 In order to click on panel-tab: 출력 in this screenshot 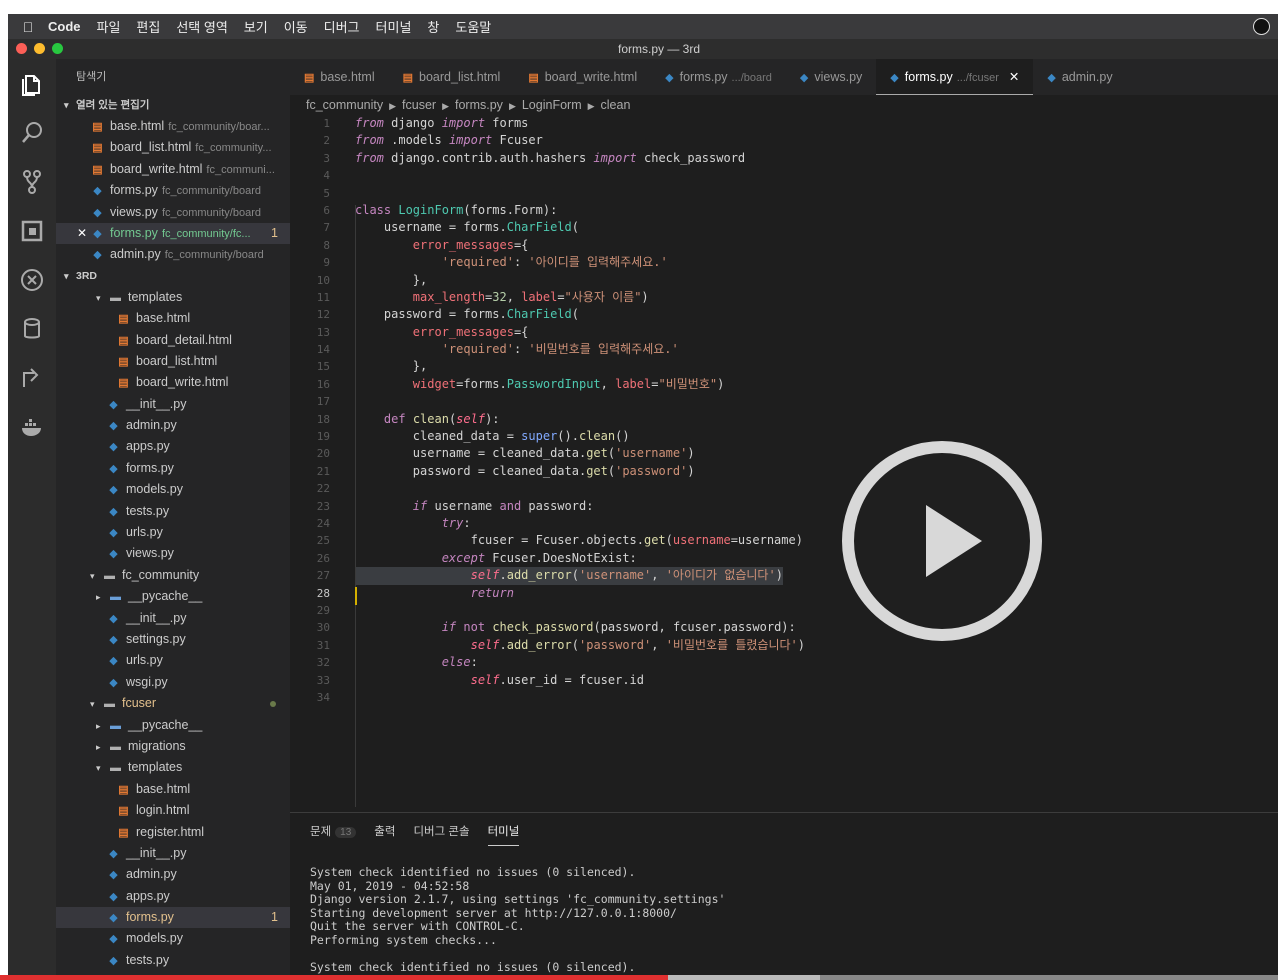, I will do `click(384, 834)`.